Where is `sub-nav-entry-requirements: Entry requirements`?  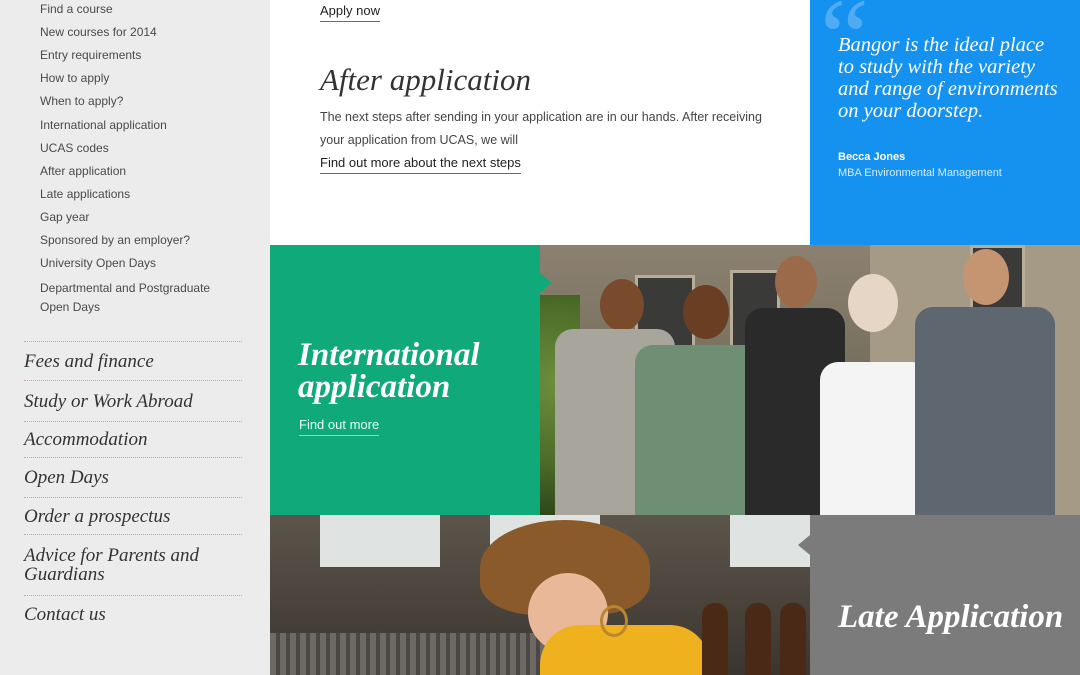
sub-nav-entry-requirements: Entry requirements is located at coordinates (140, 55).